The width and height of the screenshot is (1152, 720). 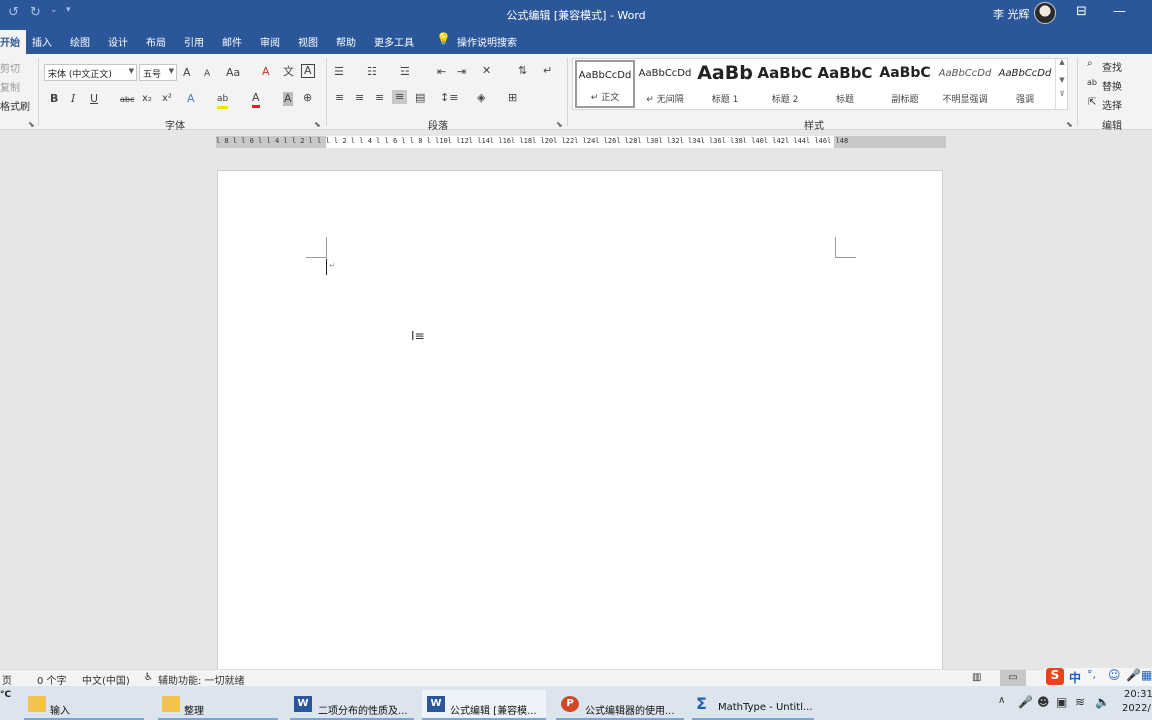 What do you see at coordinates (266, 72) in the screenshot?
I see `clear-format-icon: A` at bounding box center [266, 72].